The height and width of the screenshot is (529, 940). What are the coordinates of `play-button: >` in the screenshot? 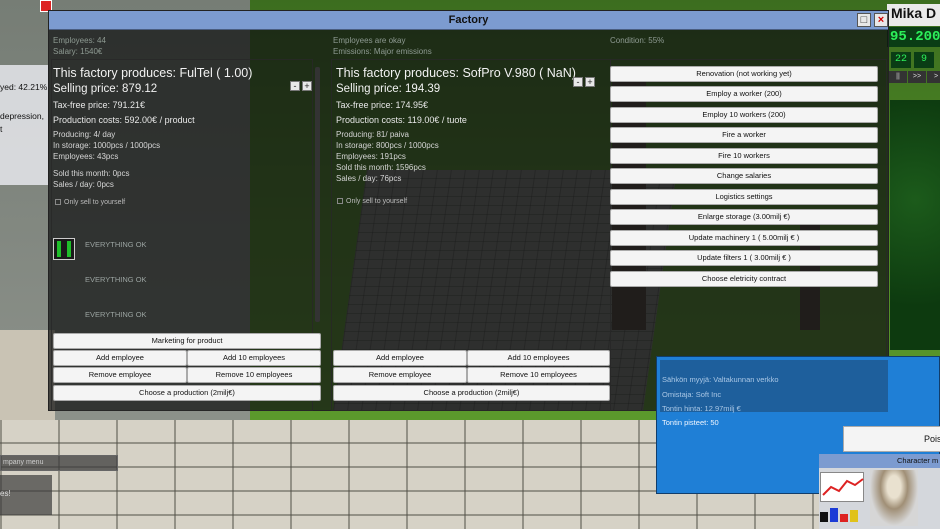 It's located at (933, 77).